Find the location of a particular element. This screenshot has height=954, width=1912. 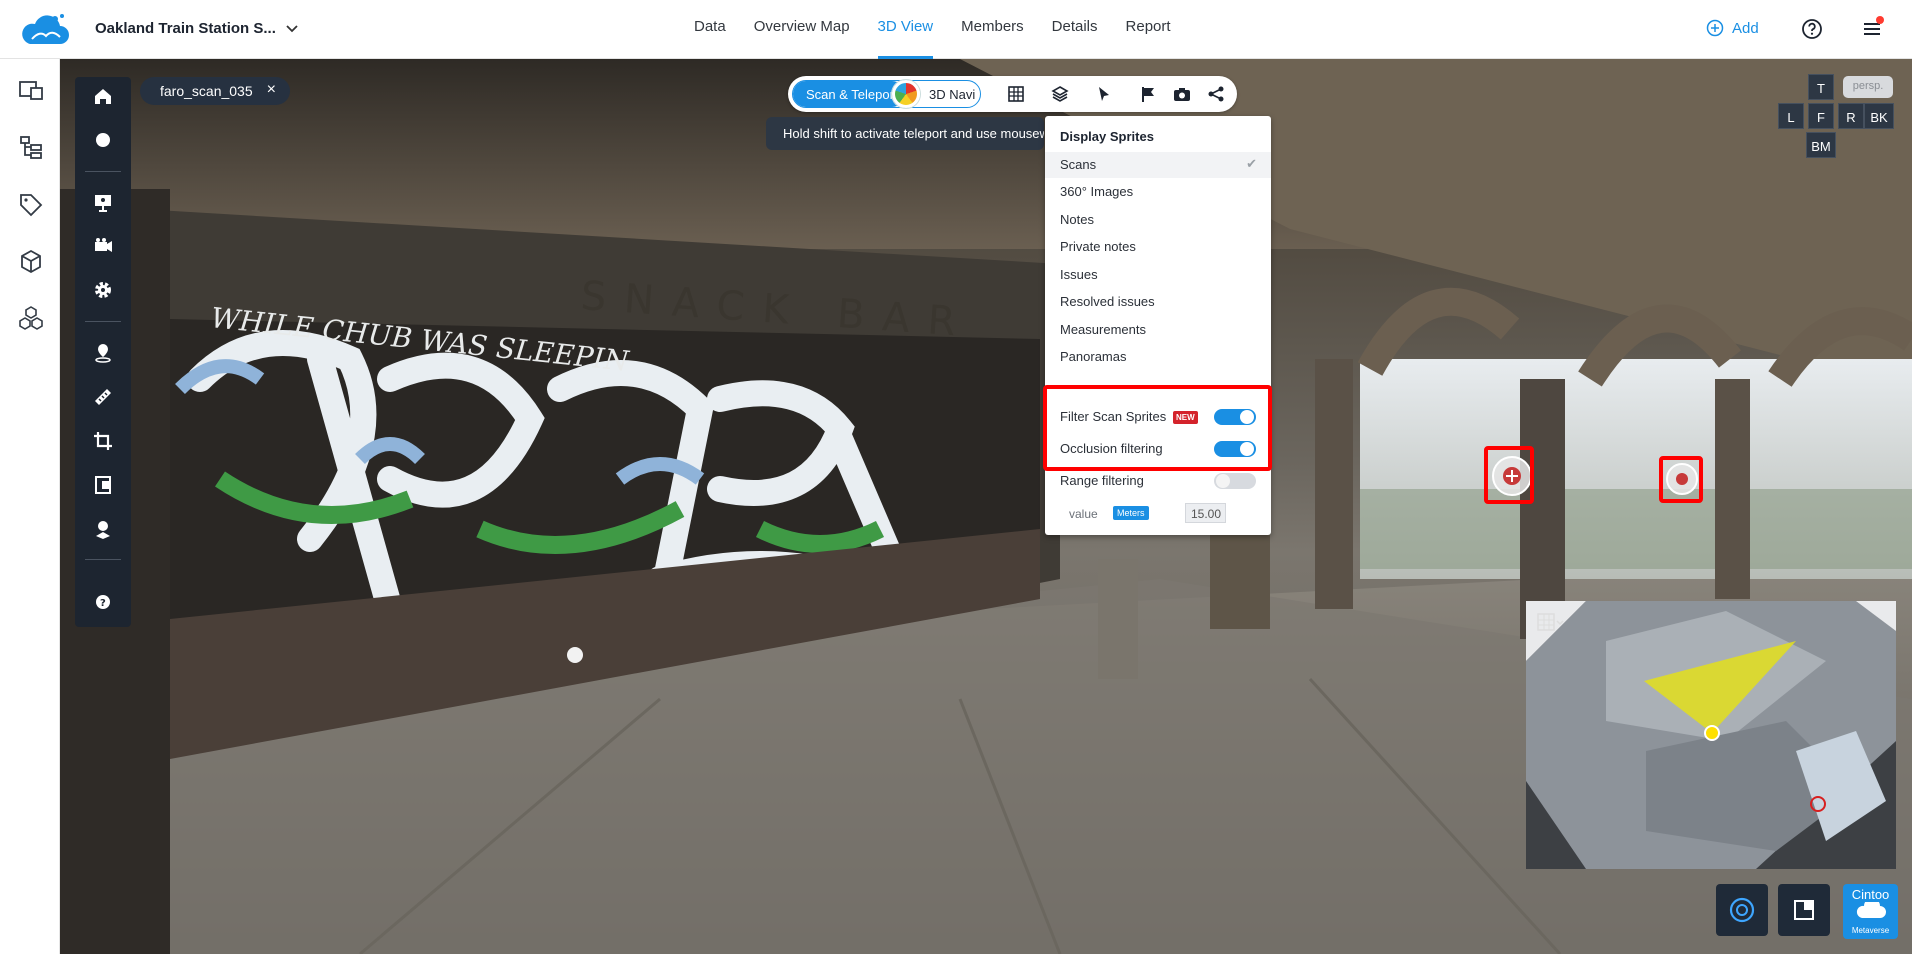

sprite-item-scans: Scans ✔ is located at coordinates (1158, 165).